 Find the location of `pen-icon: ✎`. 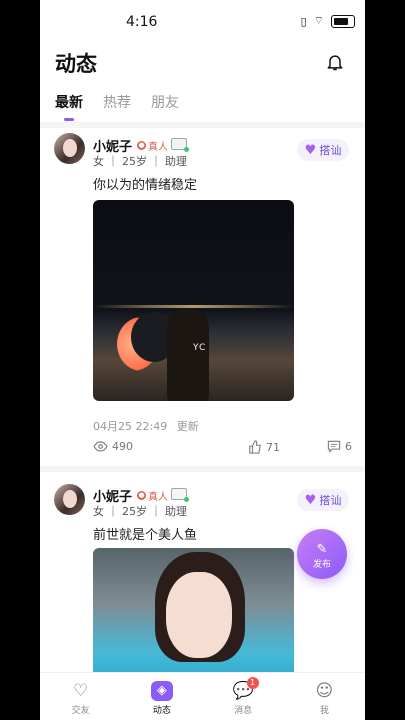

pen-icon: ✎ is located at coordinates (322, 549).